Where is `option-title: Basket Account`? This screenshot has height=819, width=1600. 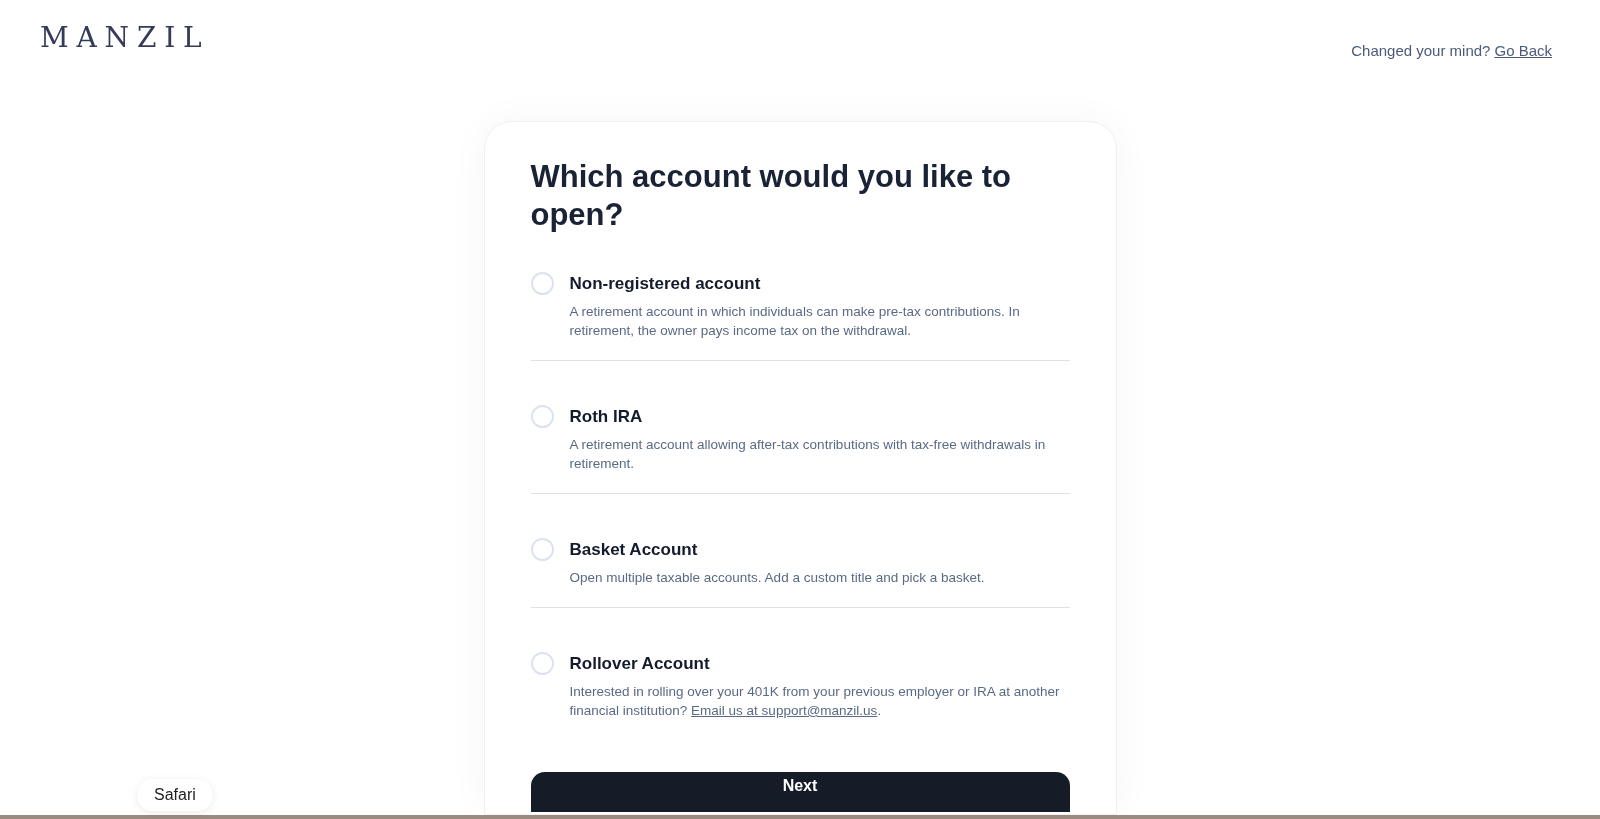
option-title: Basket Account is located at coordinates (819, 550).